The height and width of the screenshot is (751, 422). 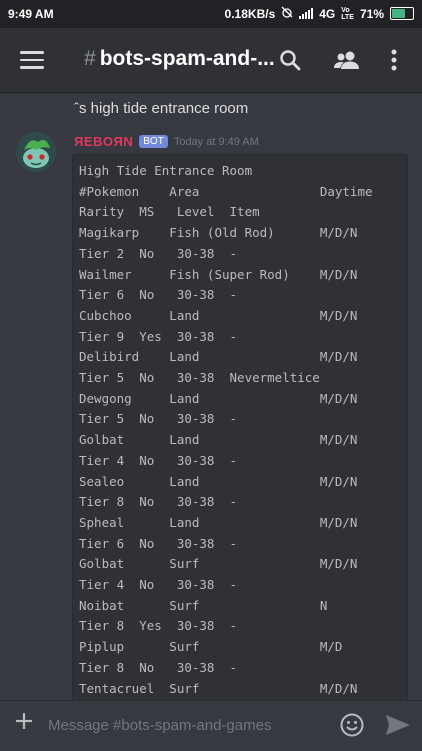 What do you see at coordinates (218, 440) in the screenshot?
I see `code-line: Golbat Land M/D/N` at bounding box center [218, 440].